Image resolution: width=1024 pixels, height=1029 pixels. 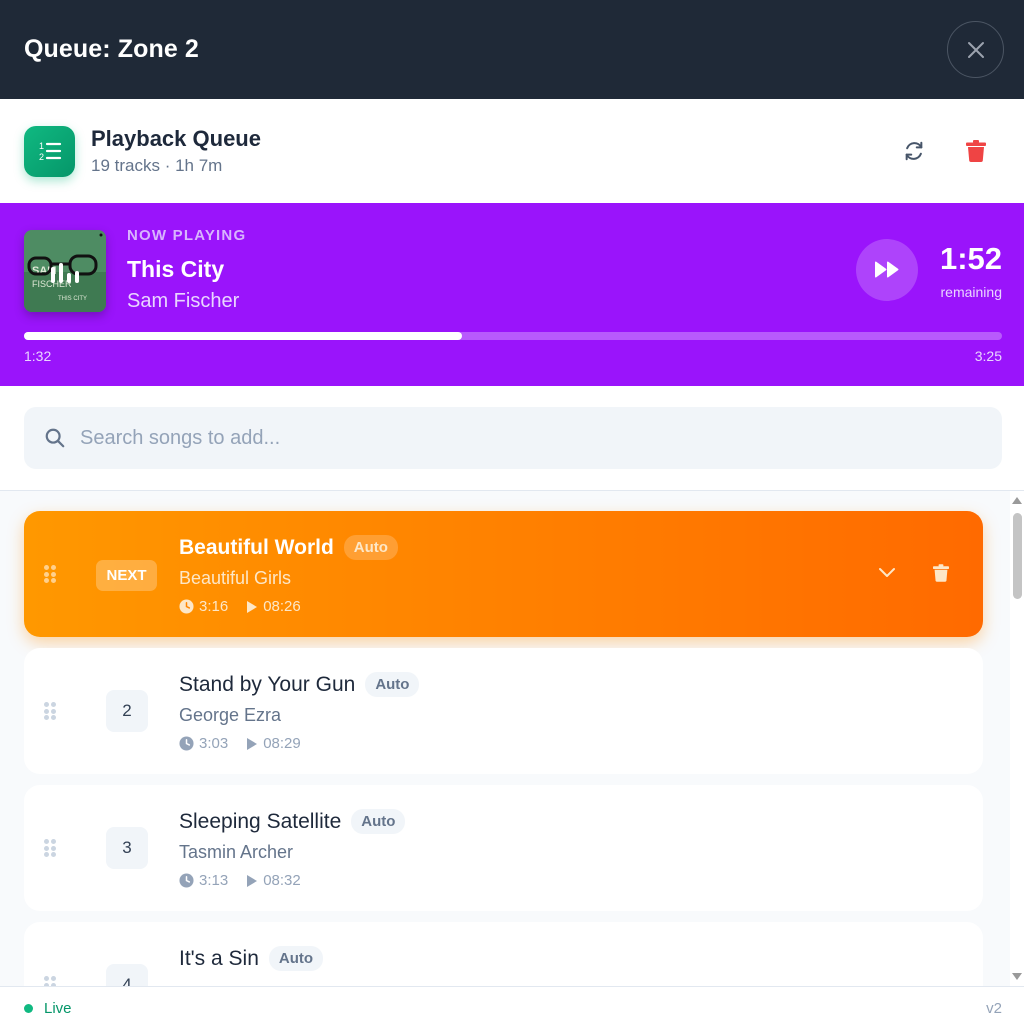 I want to click on clear-queue-button, so click(x=976, y=151).